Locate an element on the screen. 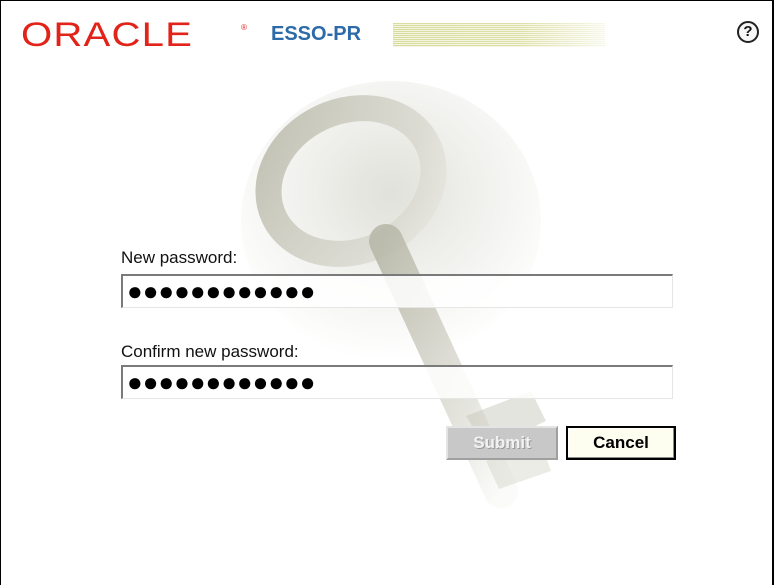 This screenshot has height=586, width=774. cancel-button: Cancel is located at coordinates (621, 443).